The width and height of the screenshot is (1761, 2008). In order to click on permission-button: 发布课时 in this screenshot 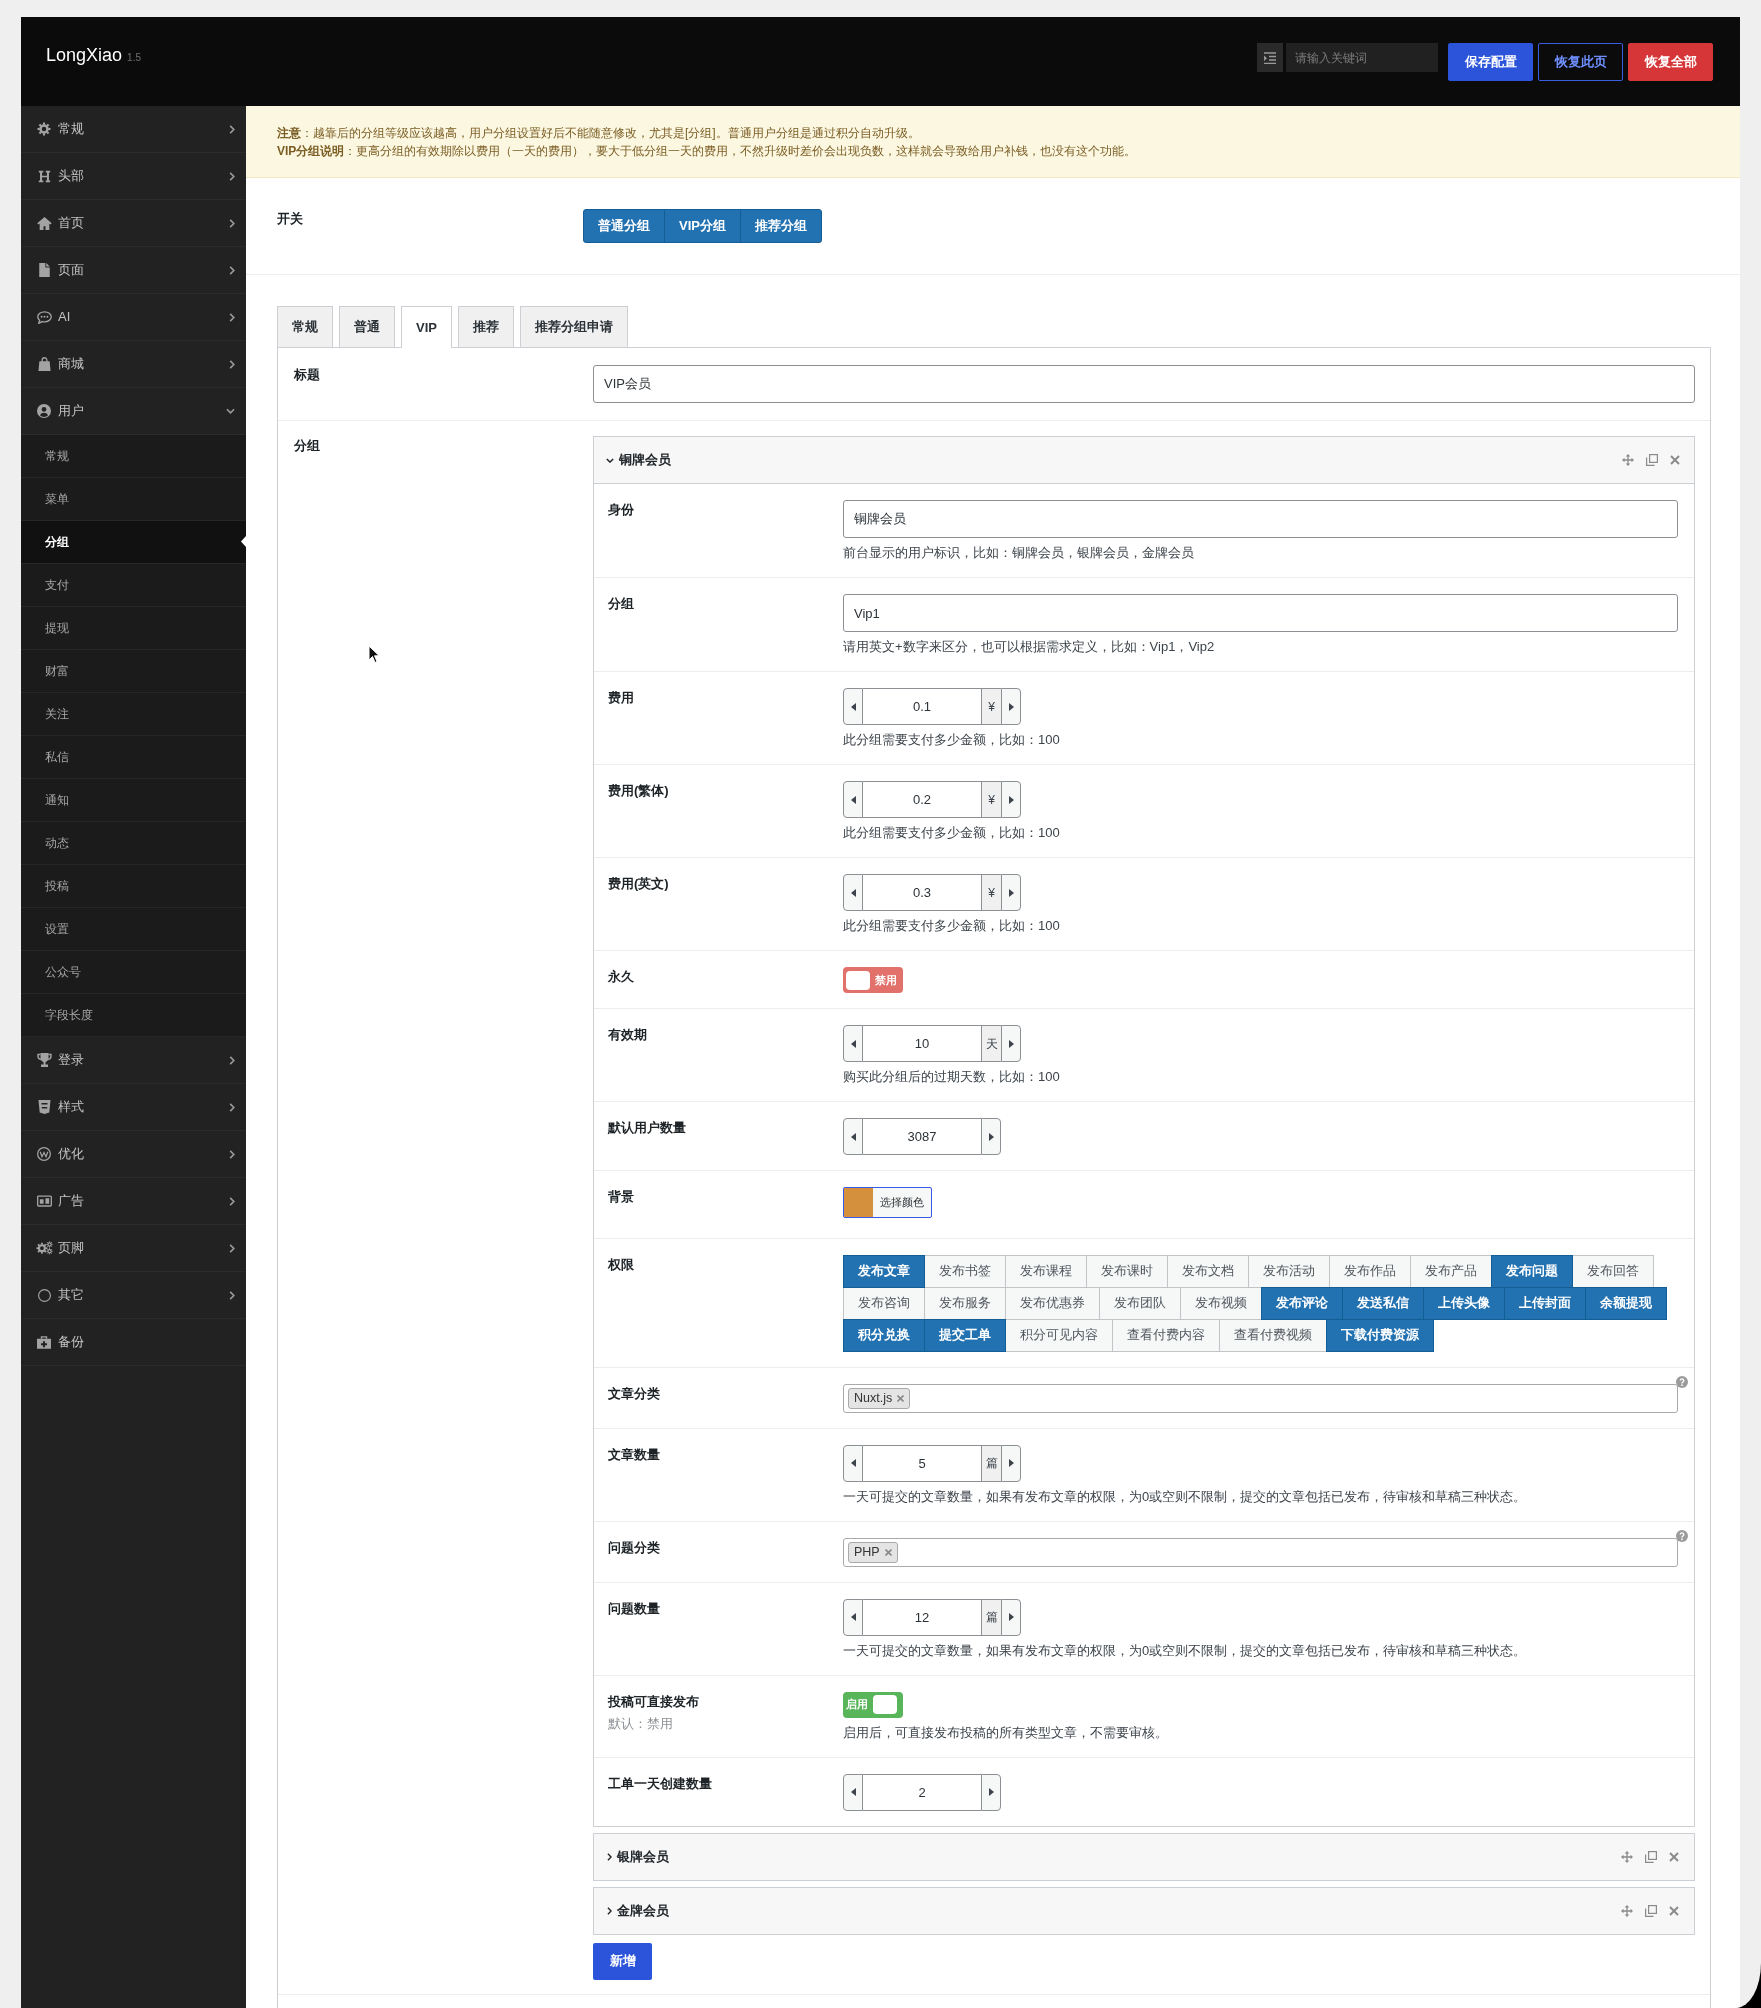, I will do `click(1127, 1271)`.